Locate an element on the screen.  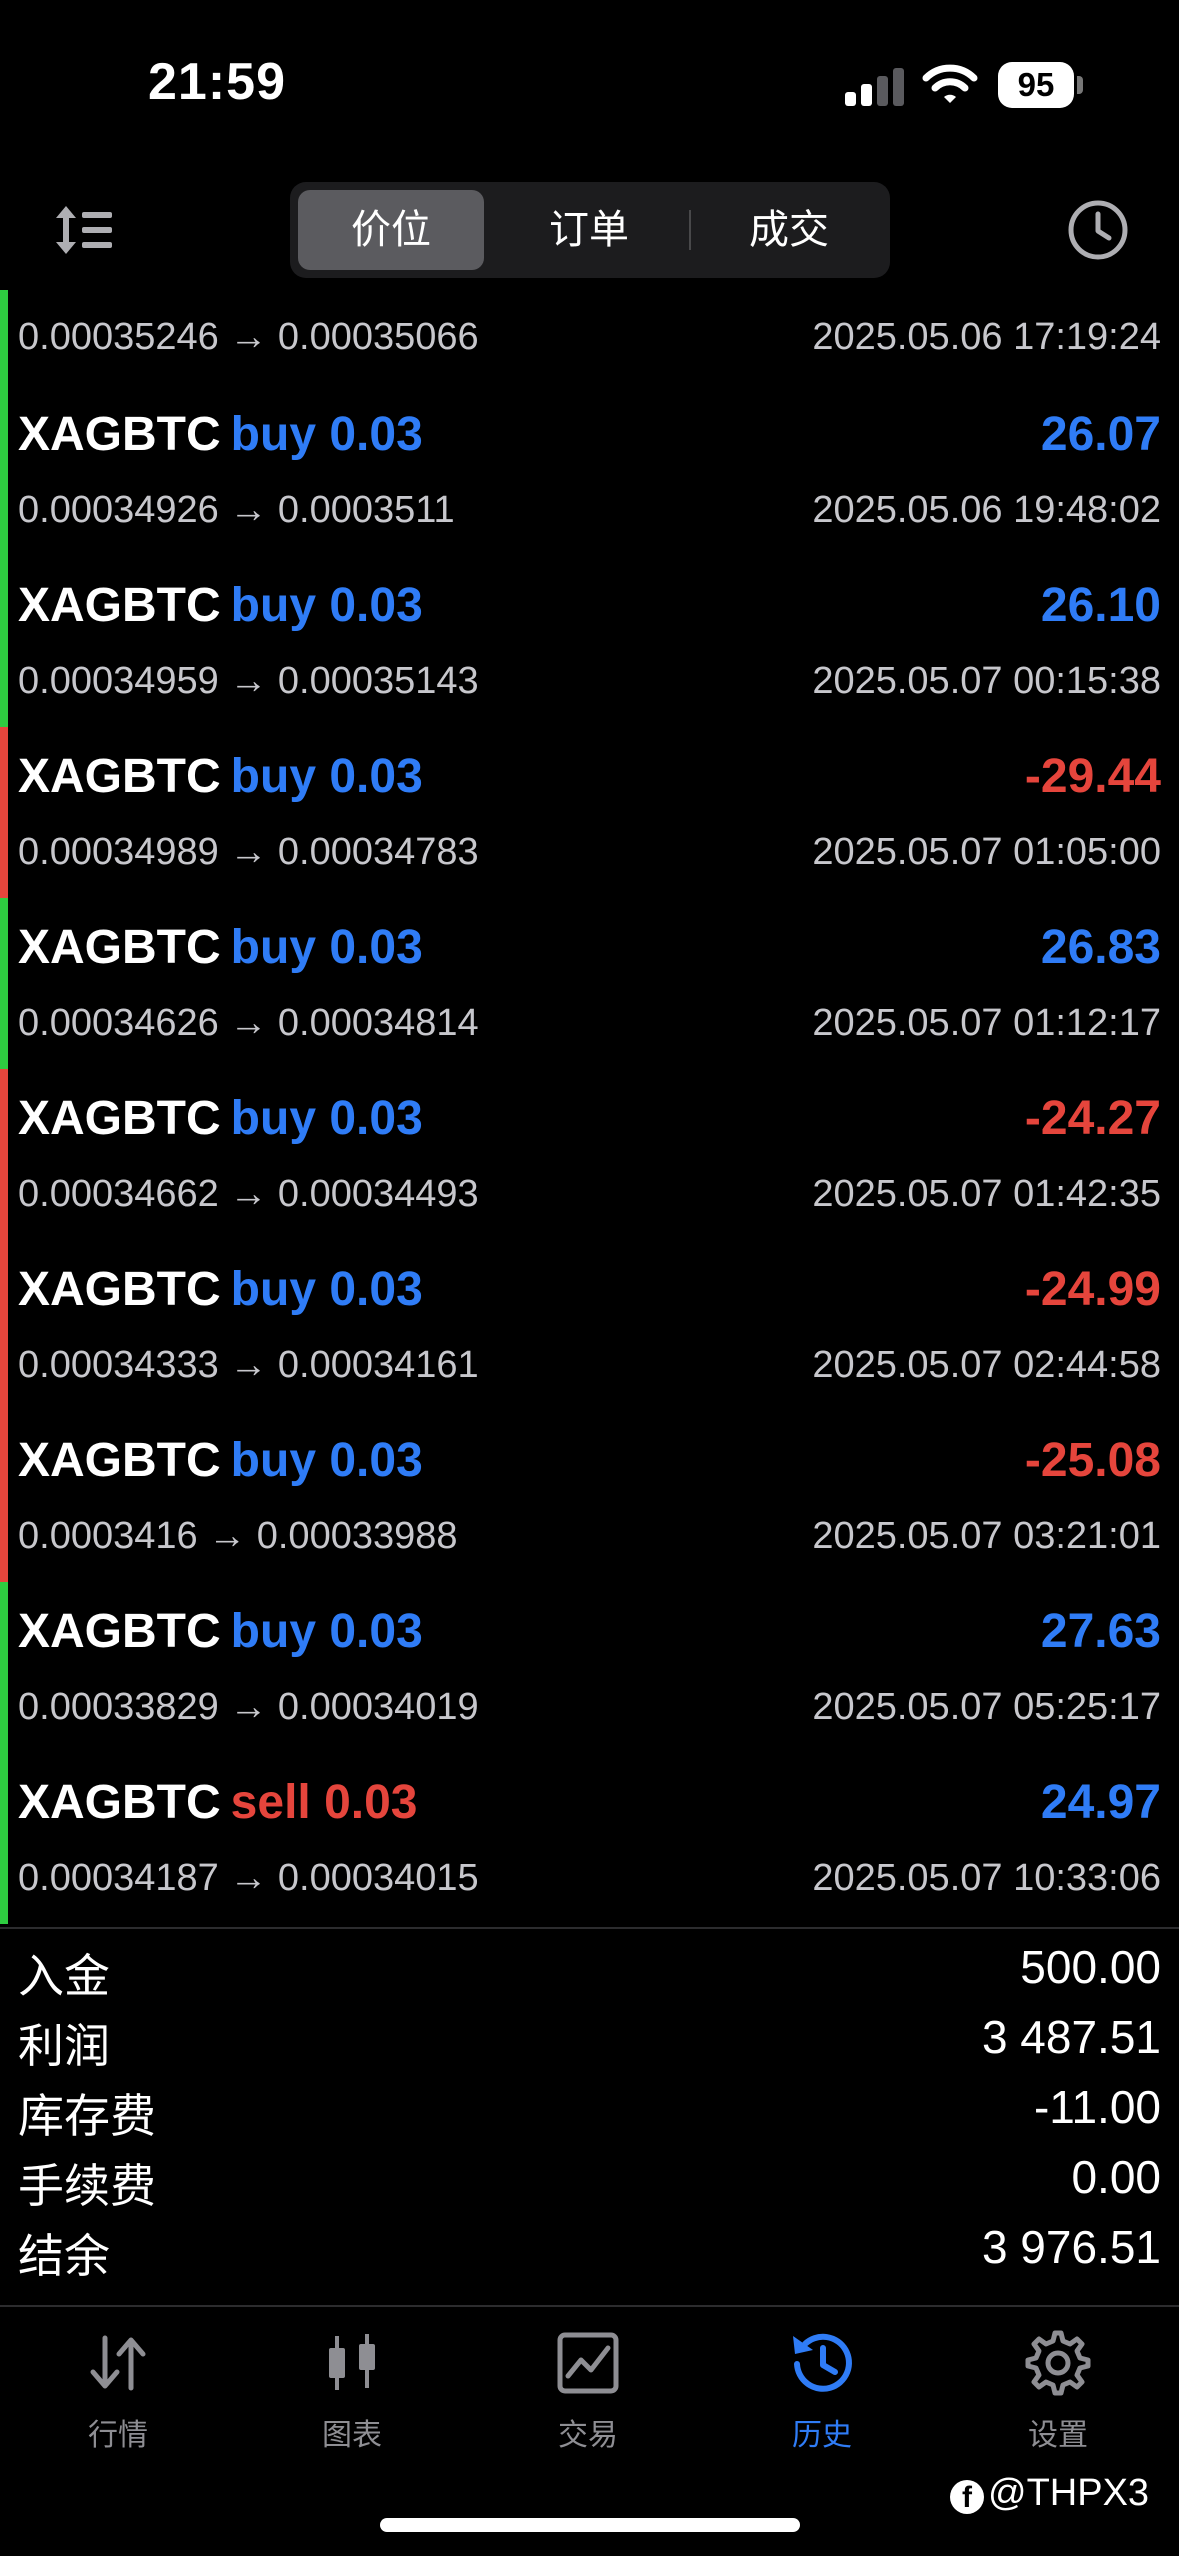
tab-trade: 交易 is located at coordinates (588, 2403).